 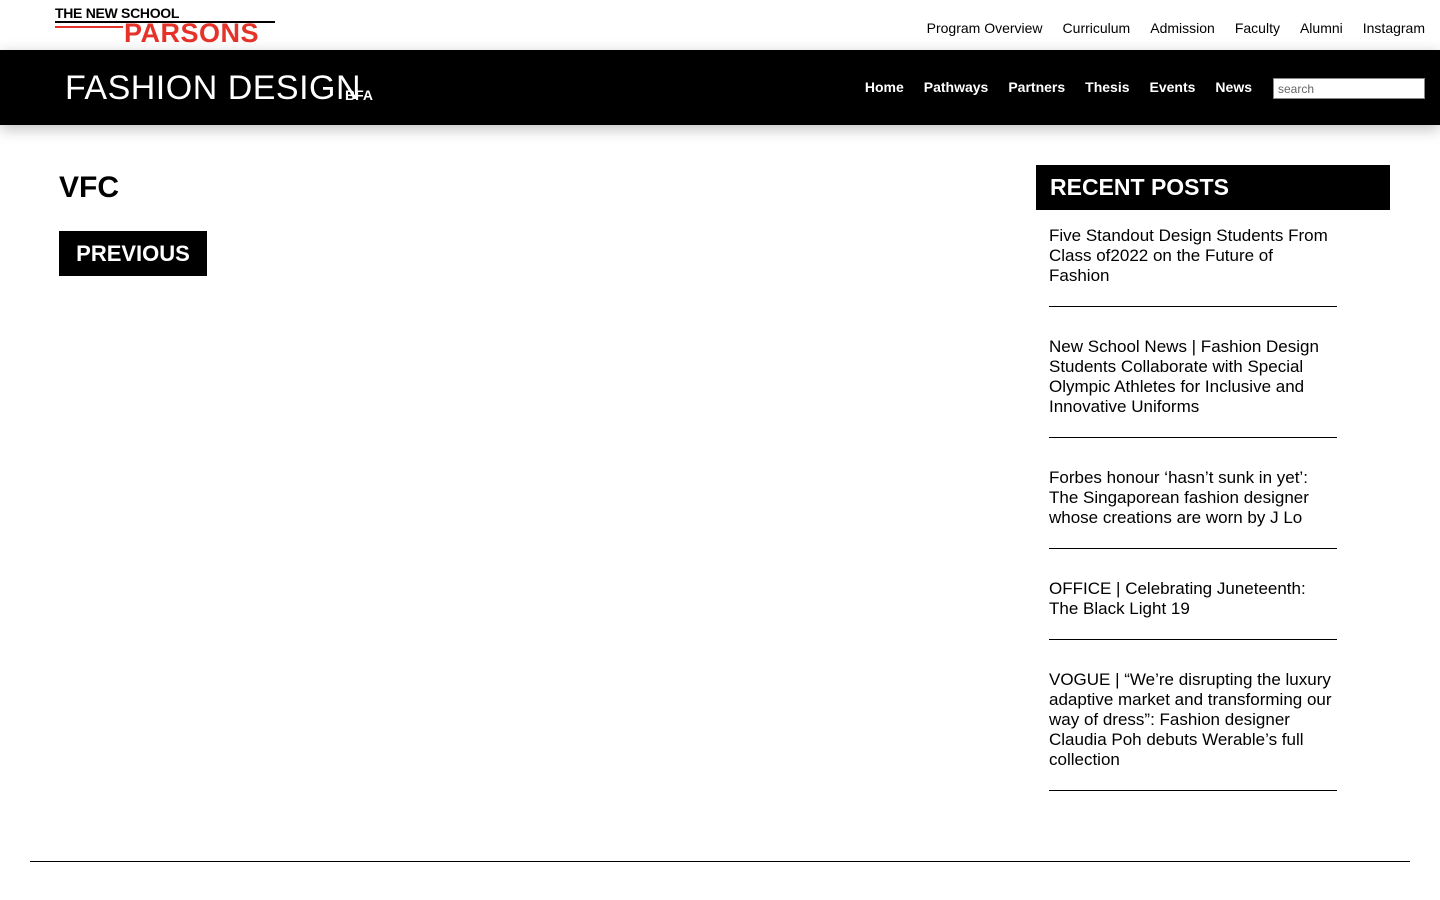 I want to click on parsons-logo: THE NEW SCHOOL PARSONS, so click(x=166, y=27).